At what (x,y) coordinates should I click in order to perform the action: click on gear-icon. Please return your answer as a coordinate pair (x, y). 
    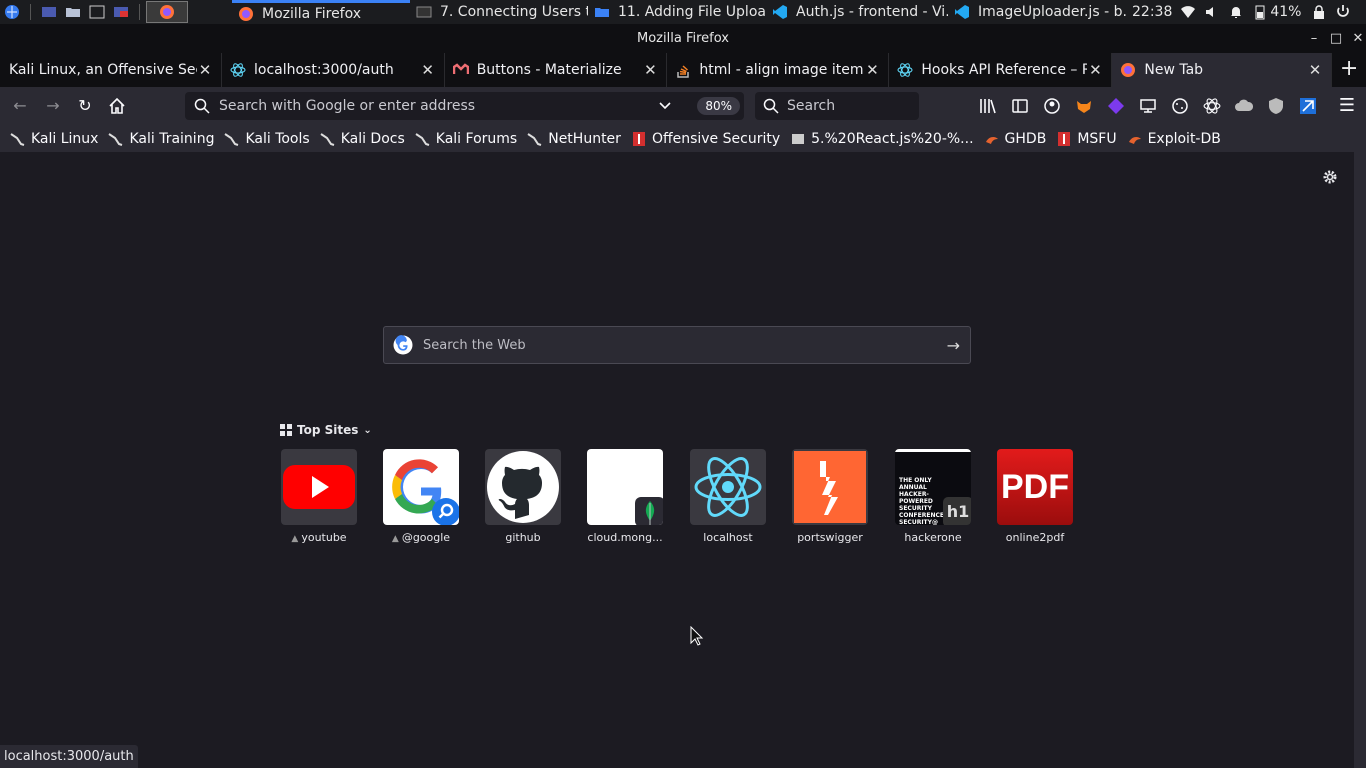
    Looking at the image, I should click on (1330, 177).